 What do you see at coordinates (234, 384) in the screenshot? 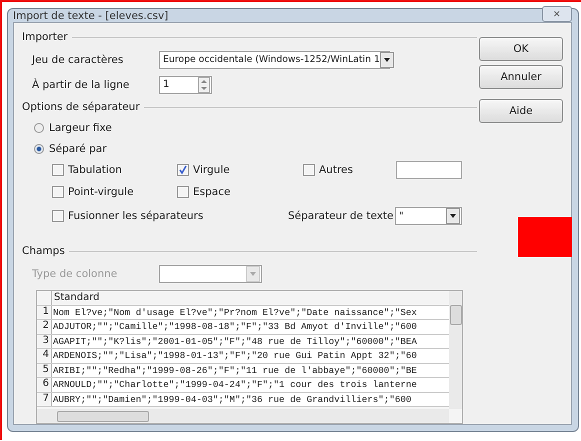
I see `table-cell: ARNOULD;"";"Charlotte";"1999-04-24";"F";"1 cour des trois lanterne` at bounding box center [234, 384].